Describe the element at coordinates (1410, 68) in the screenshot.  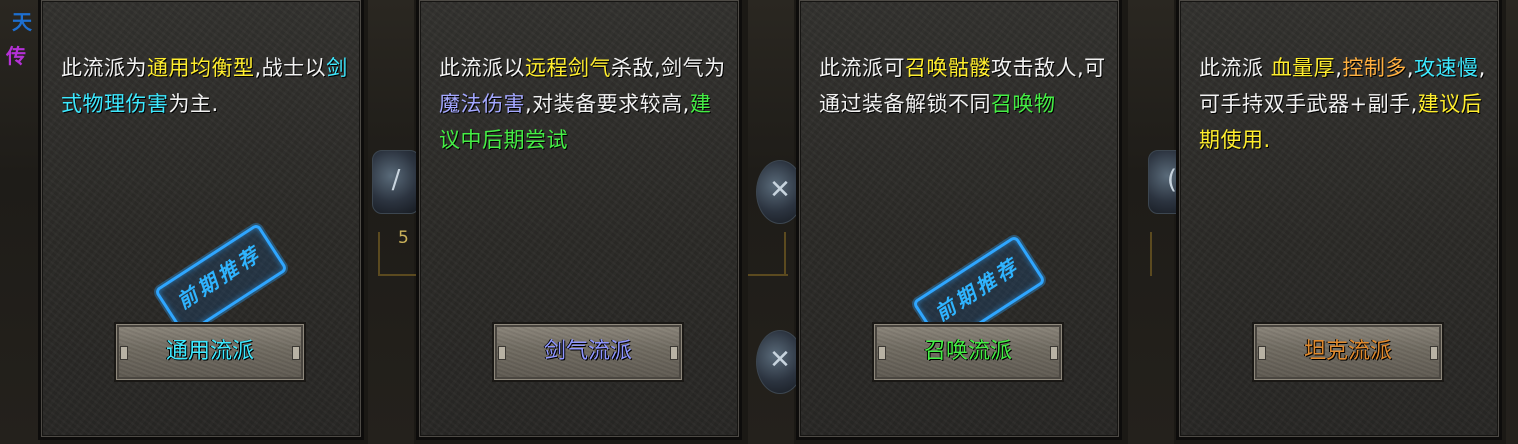
I see `description-segment: ,` at that location.